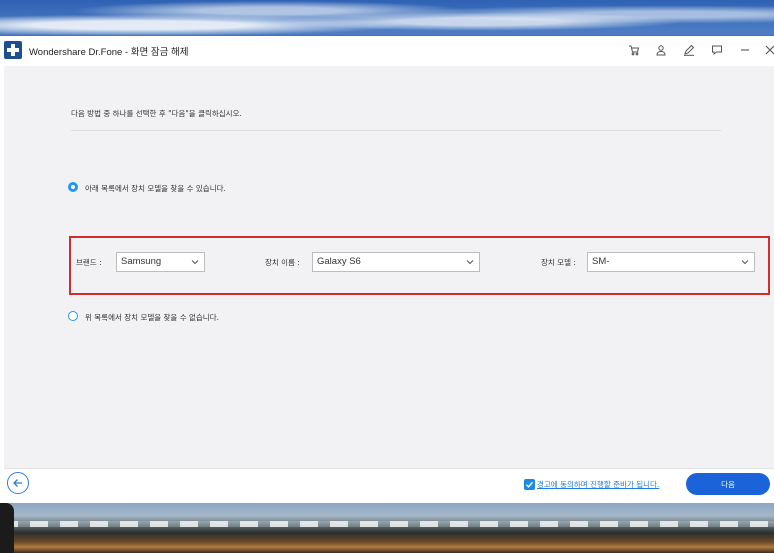 This screenshot has width=774, height=553. Describe the element at coordinates (387, 528) in the screenshot. I see `desktop-wallpaper-bottom` at that location.